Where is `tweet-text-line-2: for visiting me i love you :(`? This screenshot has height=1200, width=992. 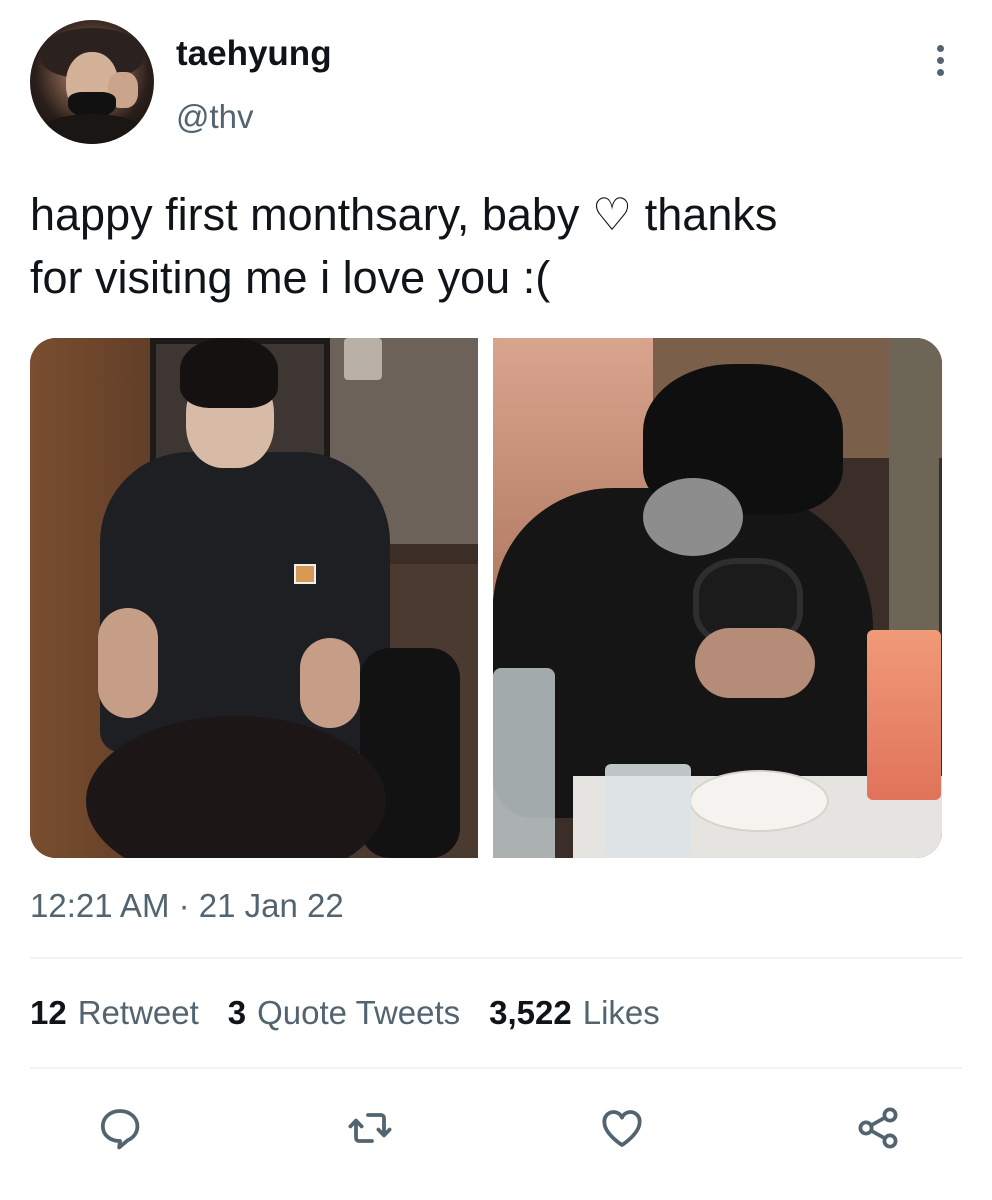
tweet-text-line-2: for visiting me i love you :( is located at coordinates (290, 277).